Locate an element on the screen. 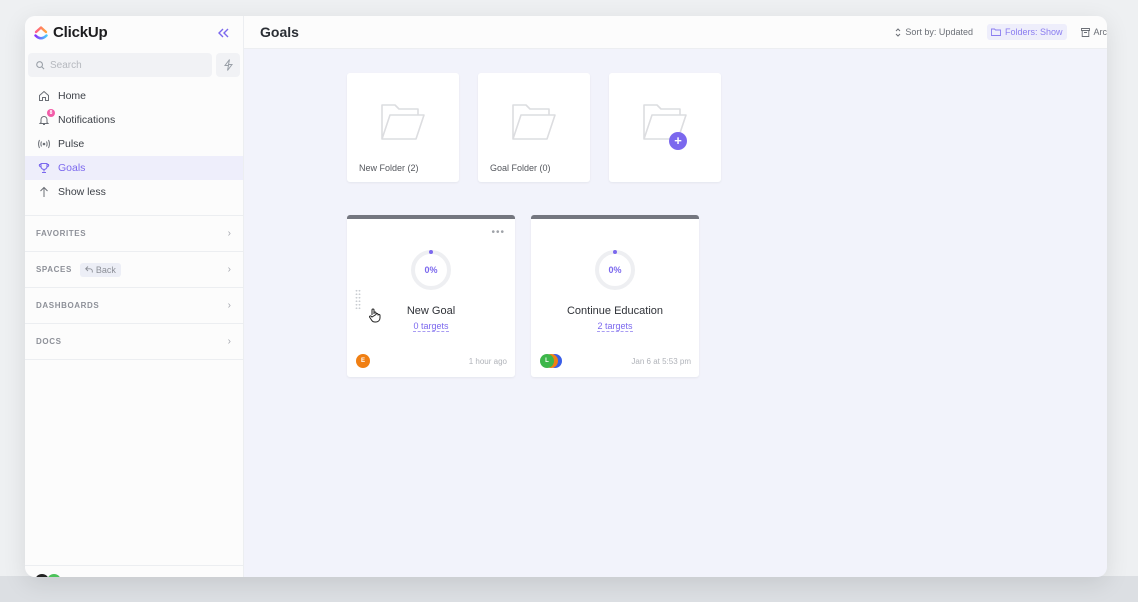 Image resolution: width=1138 pixels, height=602 pixels. page-title: Goals is located at coordinates (279, 32).